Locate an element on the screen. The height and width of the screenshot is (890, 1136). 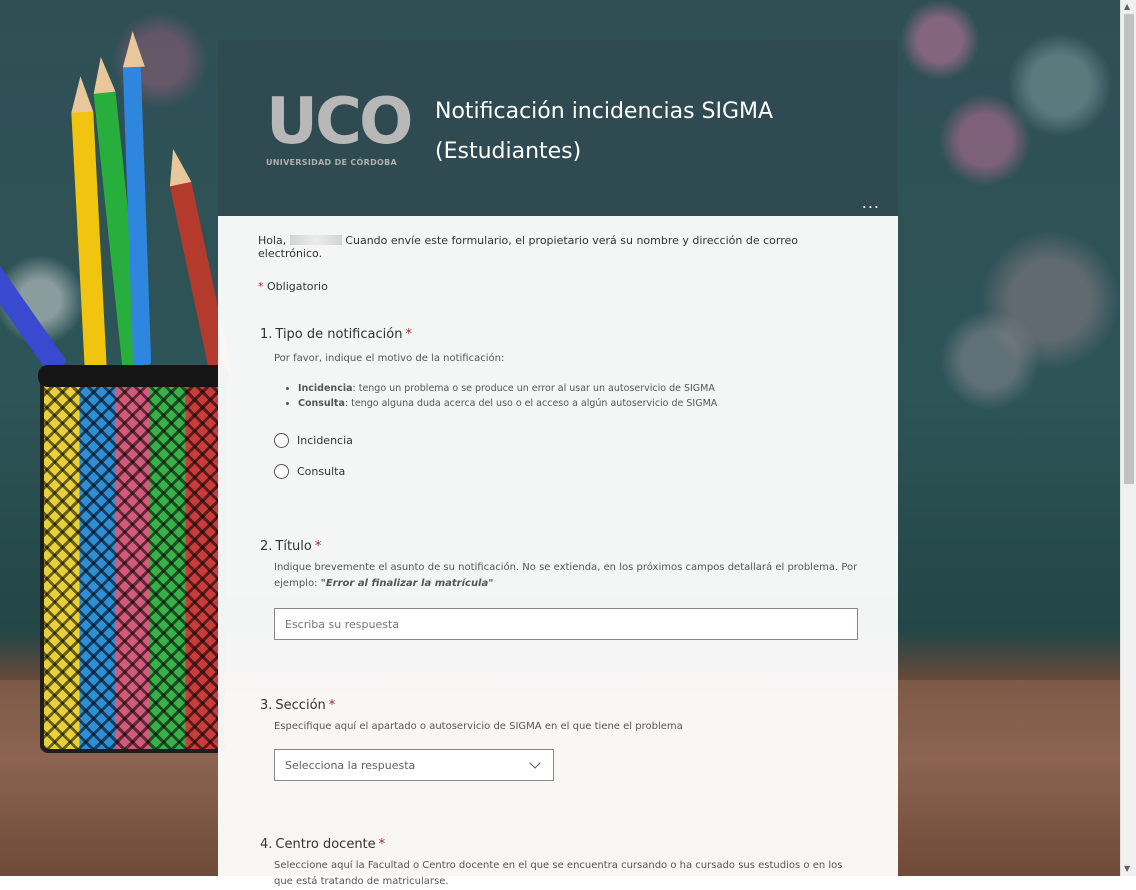
logo-subtitle: UNIVERSIDAD DE CÓRDOBA is located at coordinates (332, 162).